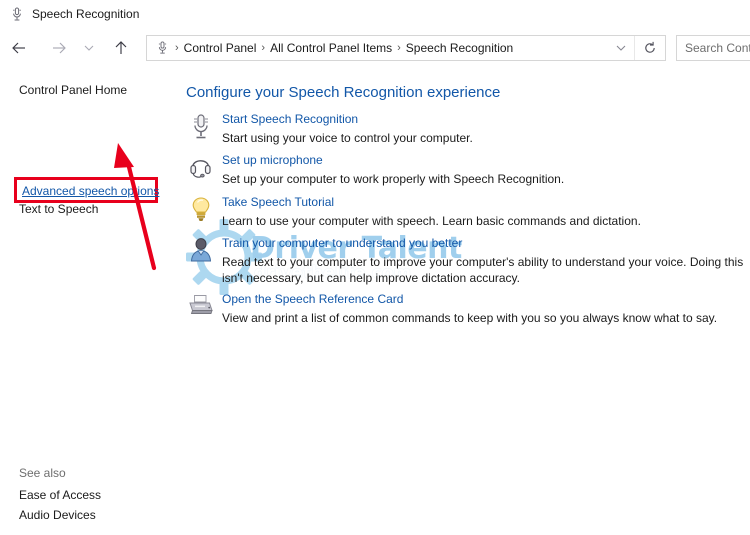 This screenshot has height=535, width=750. What do you see at coordinates (73, 90) in the screenshot?
I see `sidebar-item-control-panel-home: Control Panel Home` at bounding box center [73, 90].